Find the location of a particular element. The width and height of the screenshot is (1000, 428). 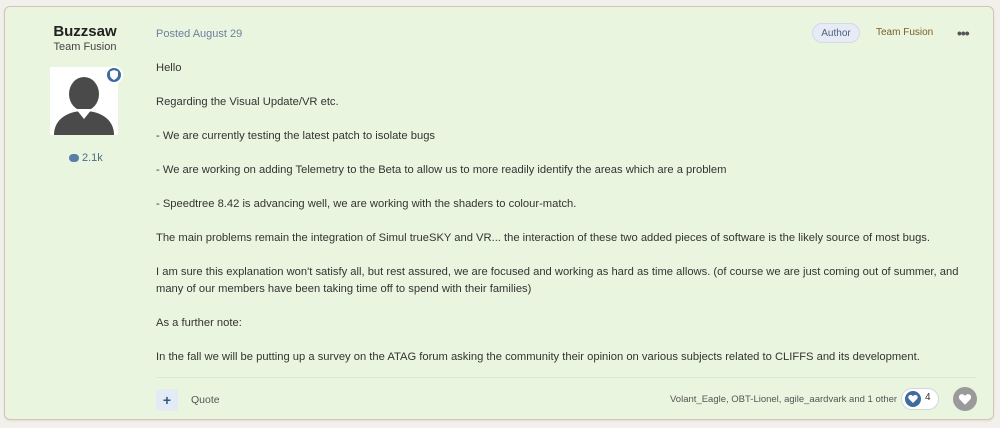

heart-icon is located at coordinates (913, 399).